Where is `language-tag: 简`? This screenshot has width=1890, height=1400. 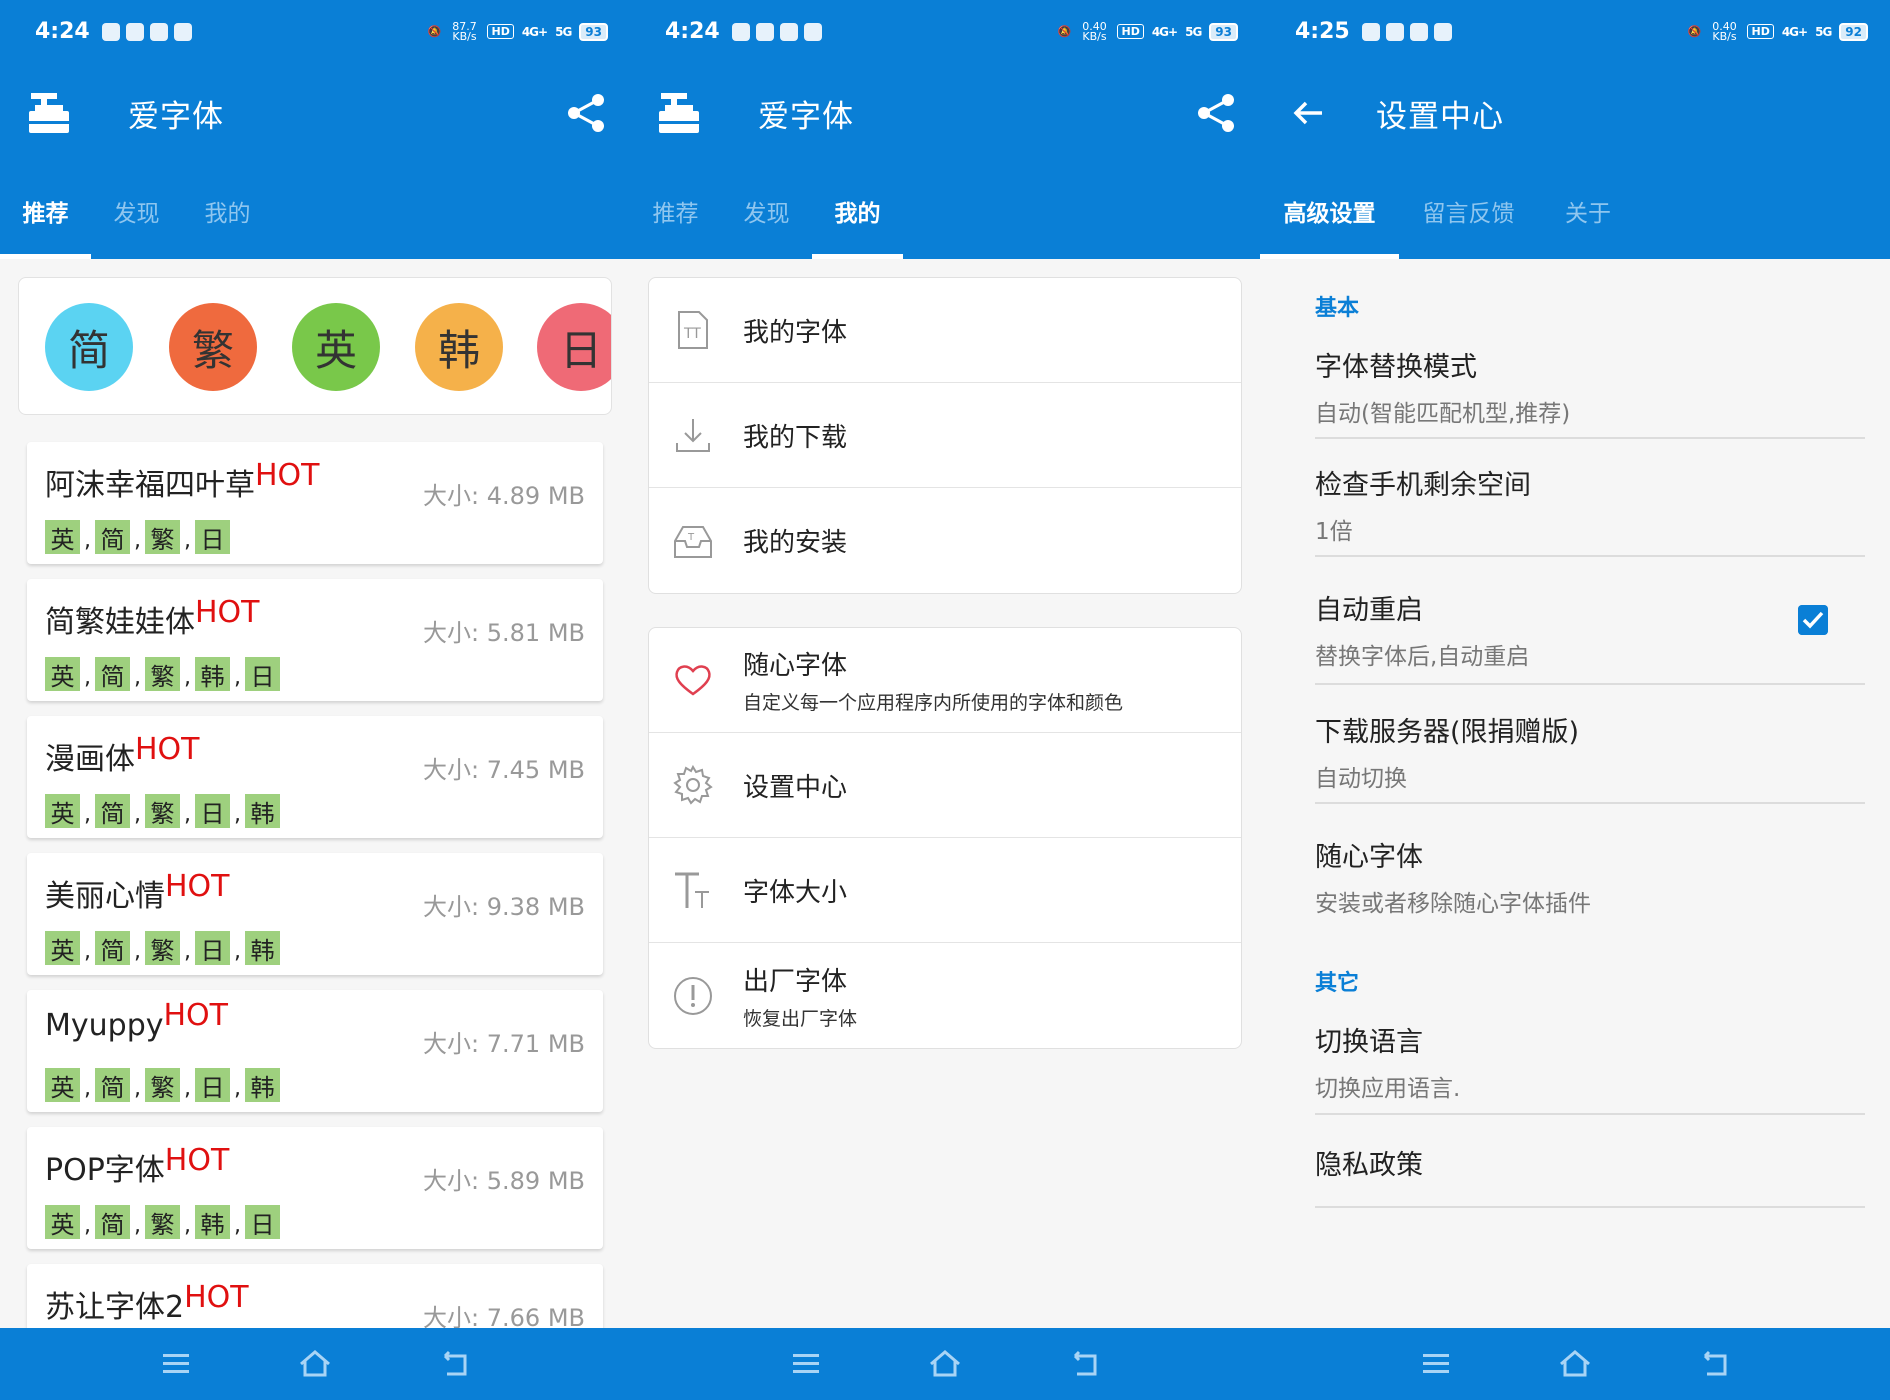 language-tag: 简 is located at coordinates (112, 811).